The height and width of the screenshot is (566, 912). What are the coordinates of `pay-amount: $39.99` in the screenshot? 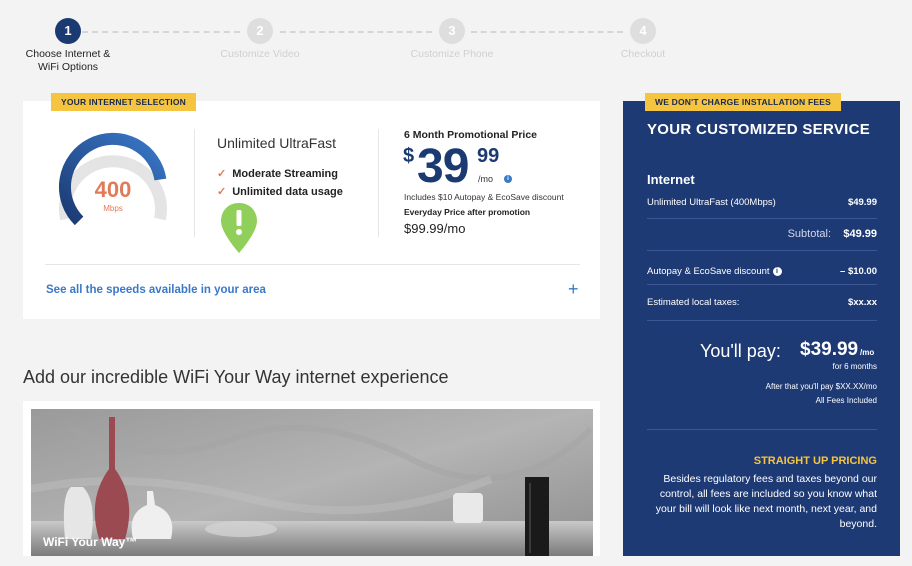 It's located at (829, 349).